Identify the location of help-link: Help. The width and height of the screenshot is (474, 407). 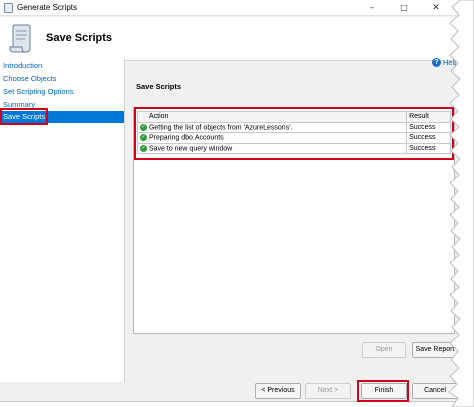
(450, 62).